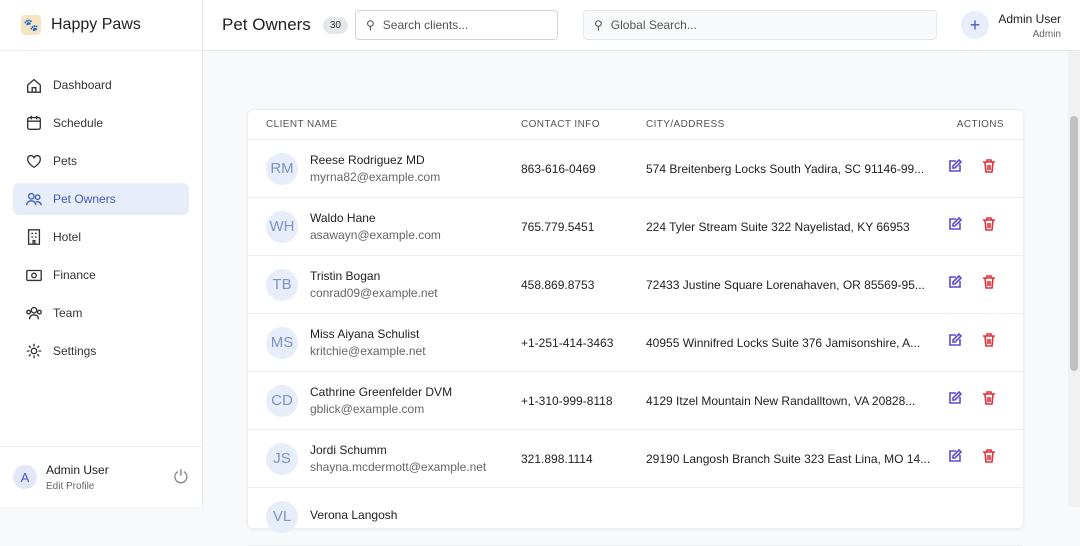  I want to click on client-name: Verona Langosh, so click(353, 515).